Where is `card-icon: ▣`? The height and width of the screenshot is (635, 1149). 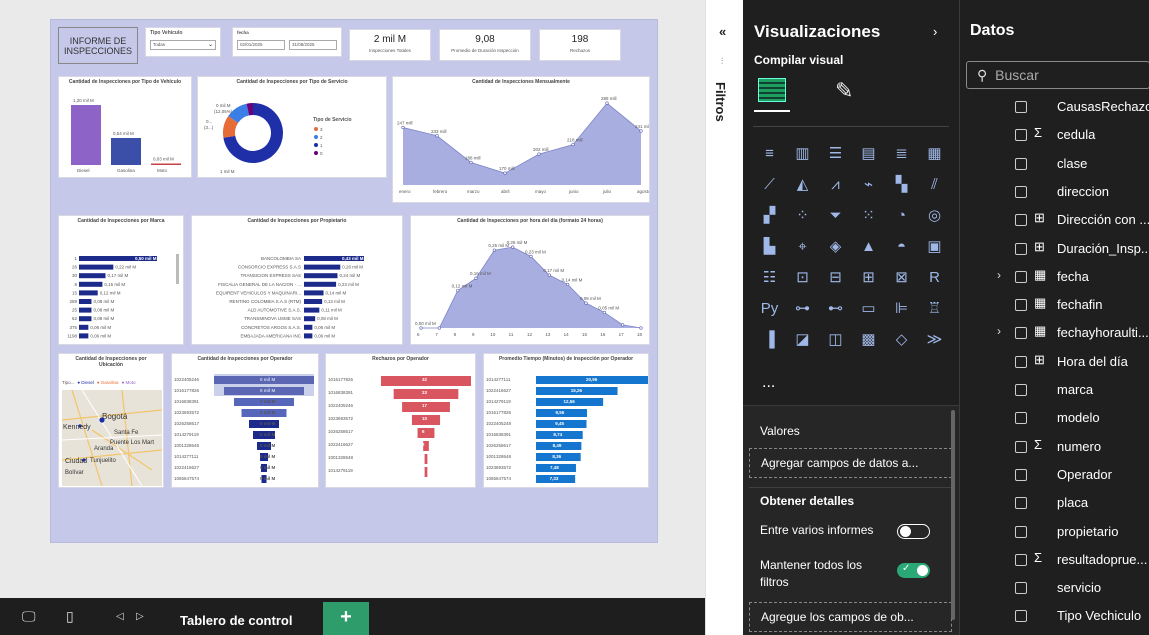
card-icon: ▣ is located at coordinates (934, 246).